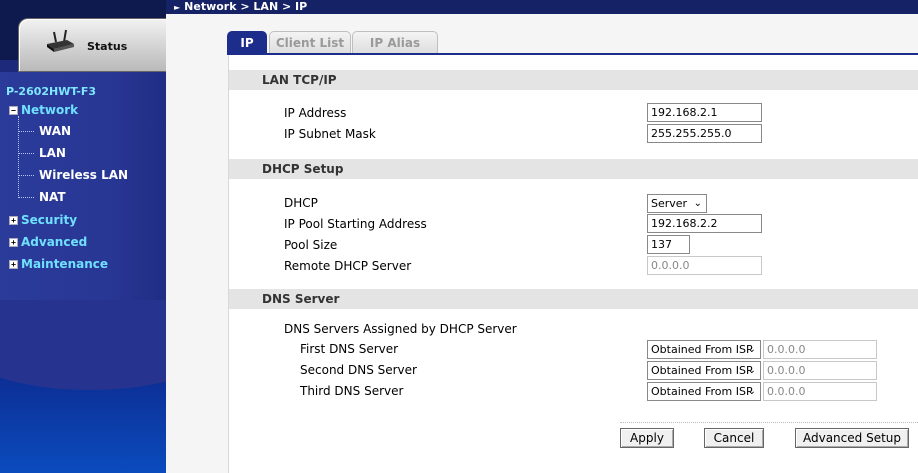 Image resolution: width=918 pixels, height=473 pixels. Describe the element at coordinates (83, 345) in the screenshot. I see `nav-curve` at that location.